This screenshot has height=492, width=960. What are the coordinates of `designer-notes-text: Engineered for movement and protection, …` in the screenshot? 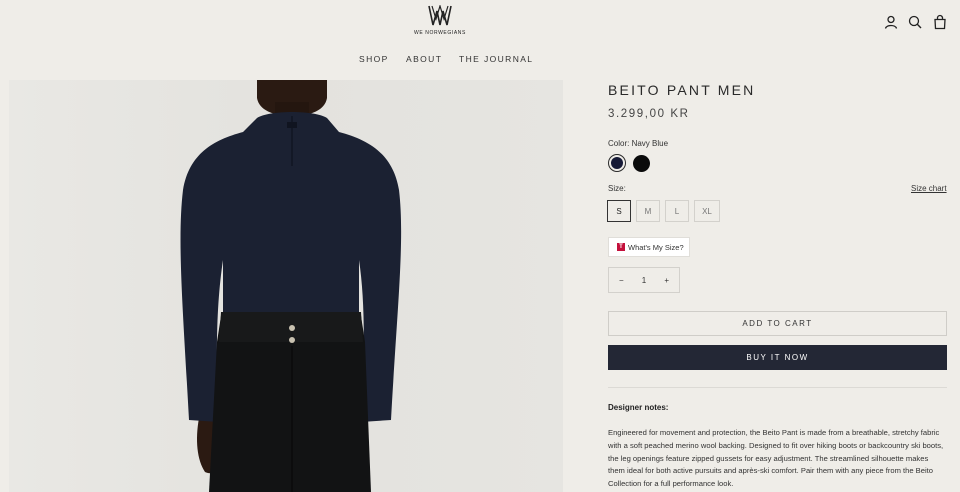 It's located at (776, 458).